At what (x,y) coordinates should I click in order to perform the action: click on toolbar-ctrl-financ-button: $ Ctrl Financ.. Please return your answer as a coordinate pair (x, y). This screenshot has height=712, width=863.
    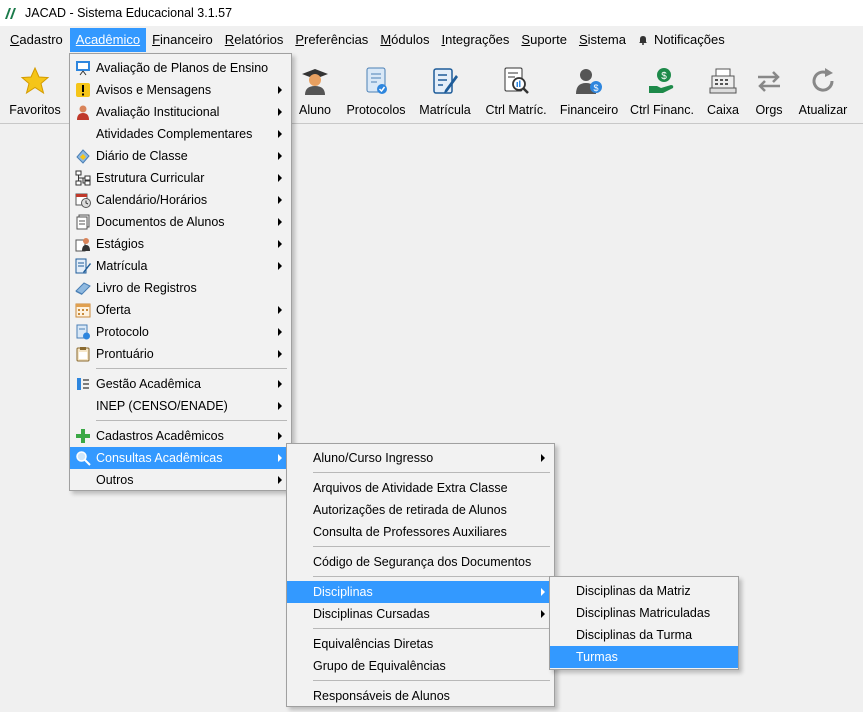
    Looking at the image, I should click on (662, 88).